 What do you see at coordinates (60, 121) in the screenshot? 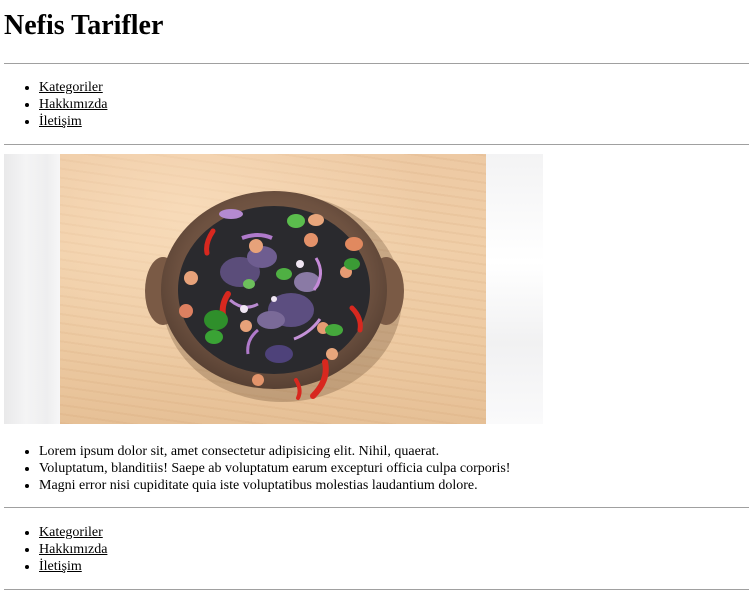
I see `nav-link-iletisim: İletişim` at bounding box center [60, 121].